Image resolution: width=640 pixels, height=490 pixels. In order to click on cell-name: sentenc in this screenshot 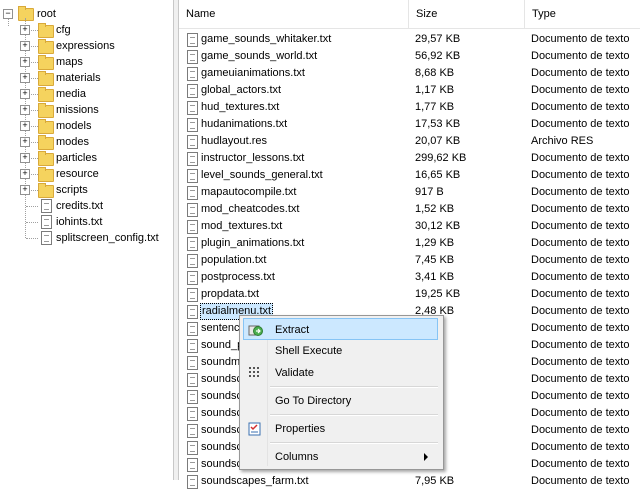, I will do `click(220, 328)`.